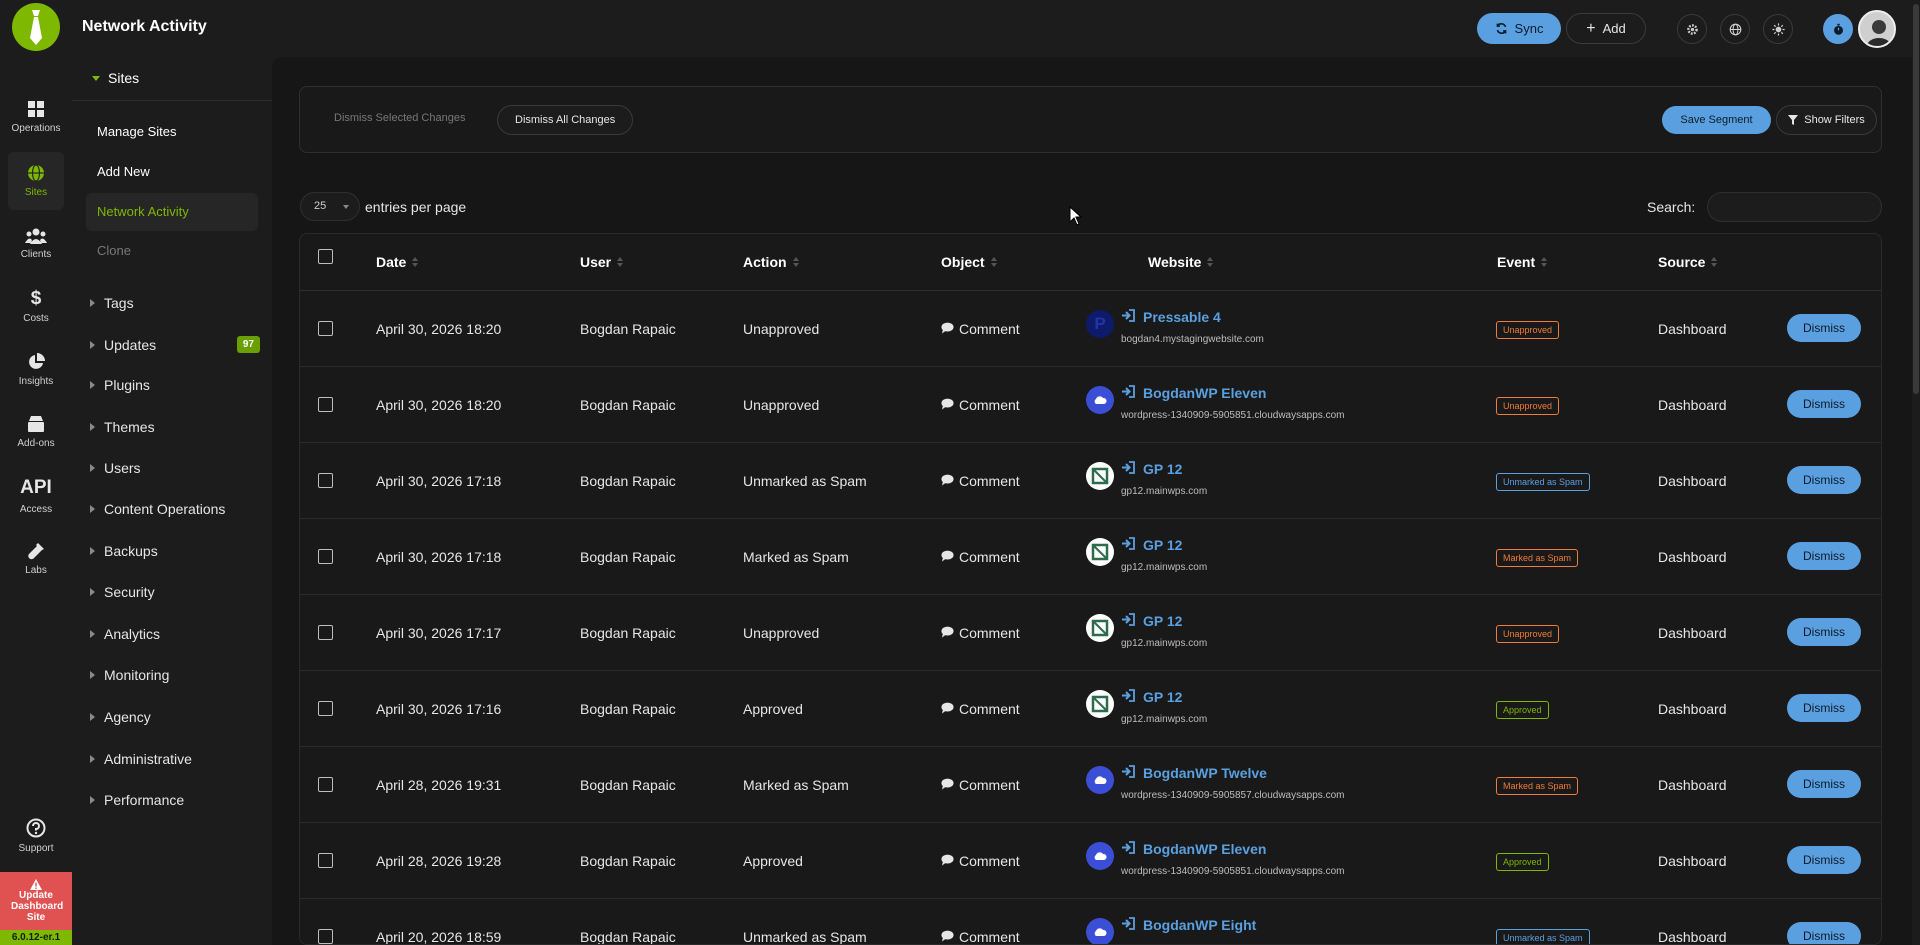  Describe the element at coordinates (1735, 29) in the screenshot. I see `globe-icon` at that location.